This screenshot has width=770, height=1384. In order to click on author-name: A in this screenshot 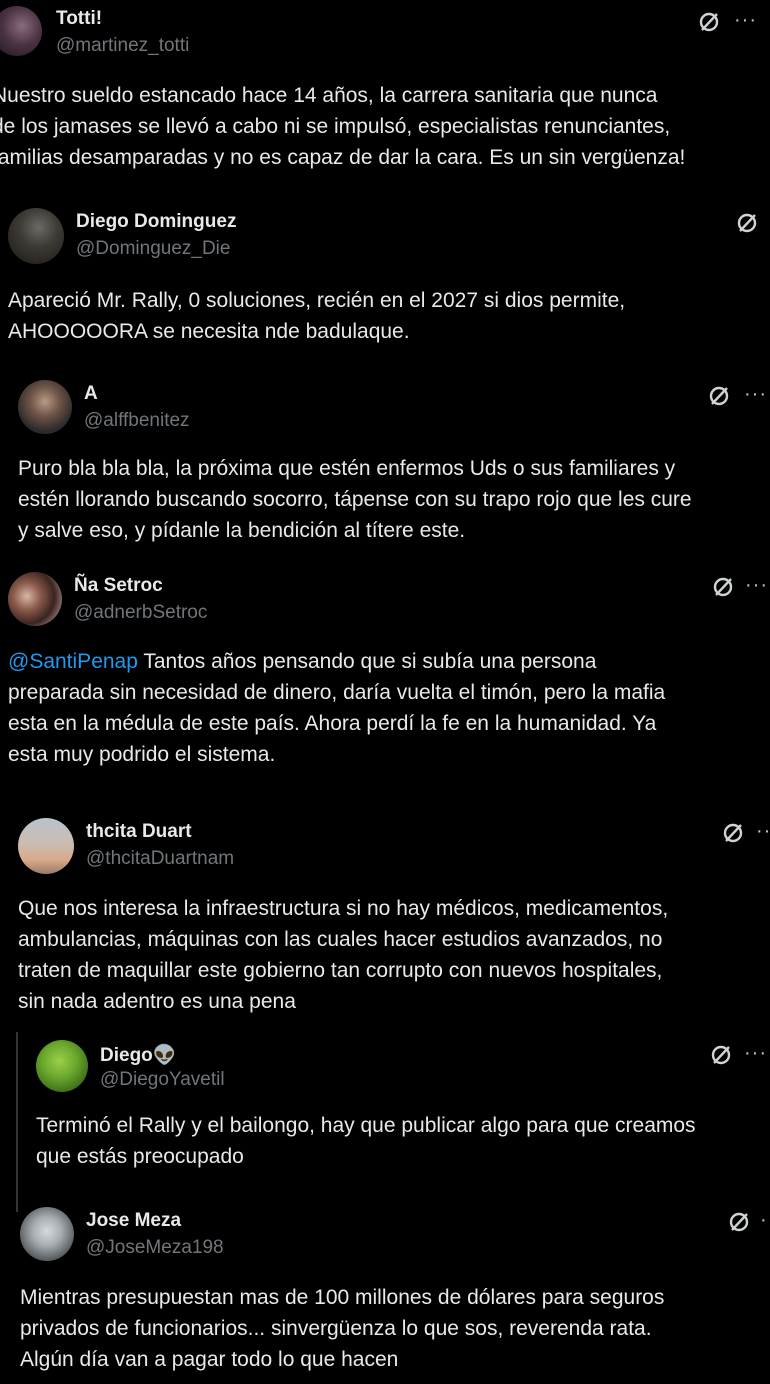, I will do `click(91, 394)`.